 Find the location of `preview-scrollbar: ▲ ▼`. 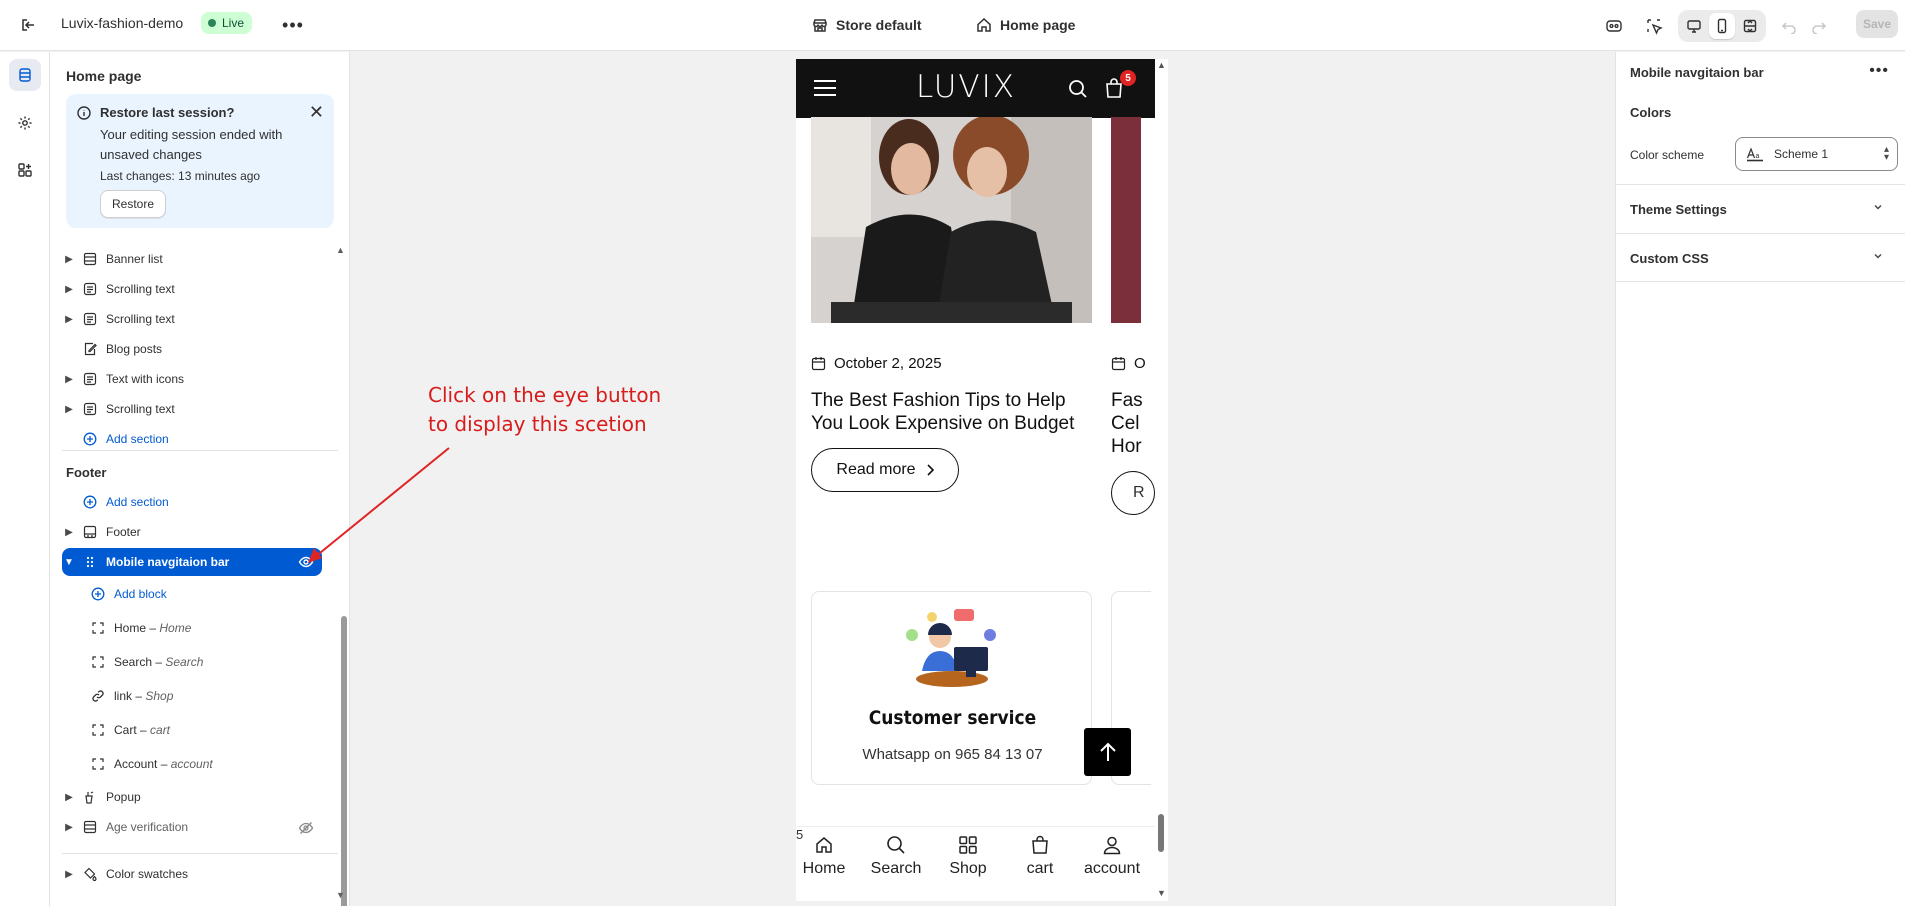

preview-scrollbar: ▲ ▼ is located at coordinates (1161, 480).